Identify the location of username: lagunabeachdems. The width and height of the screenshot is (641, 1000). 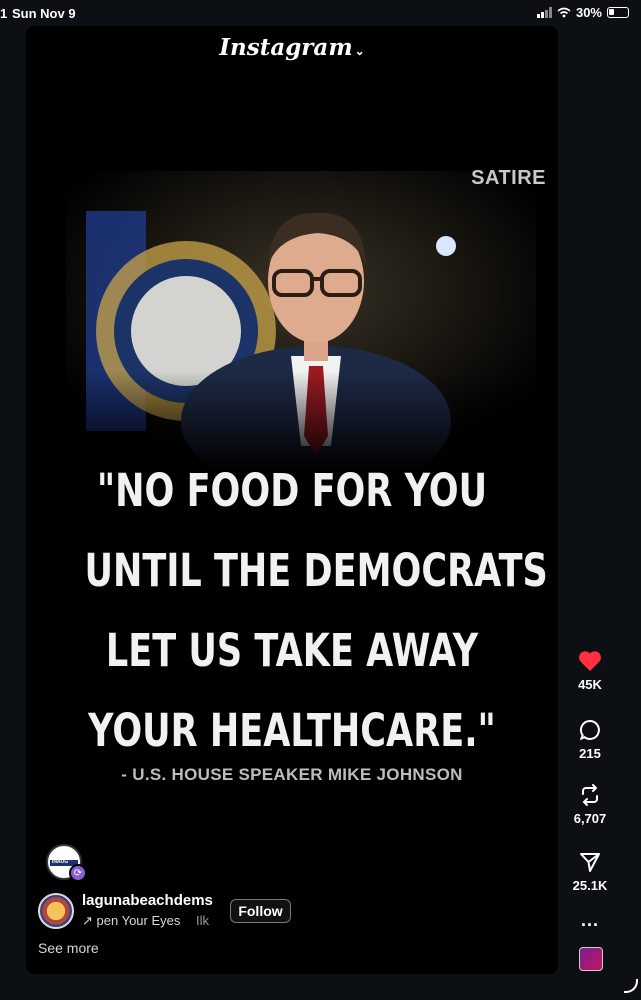
(147, 900).